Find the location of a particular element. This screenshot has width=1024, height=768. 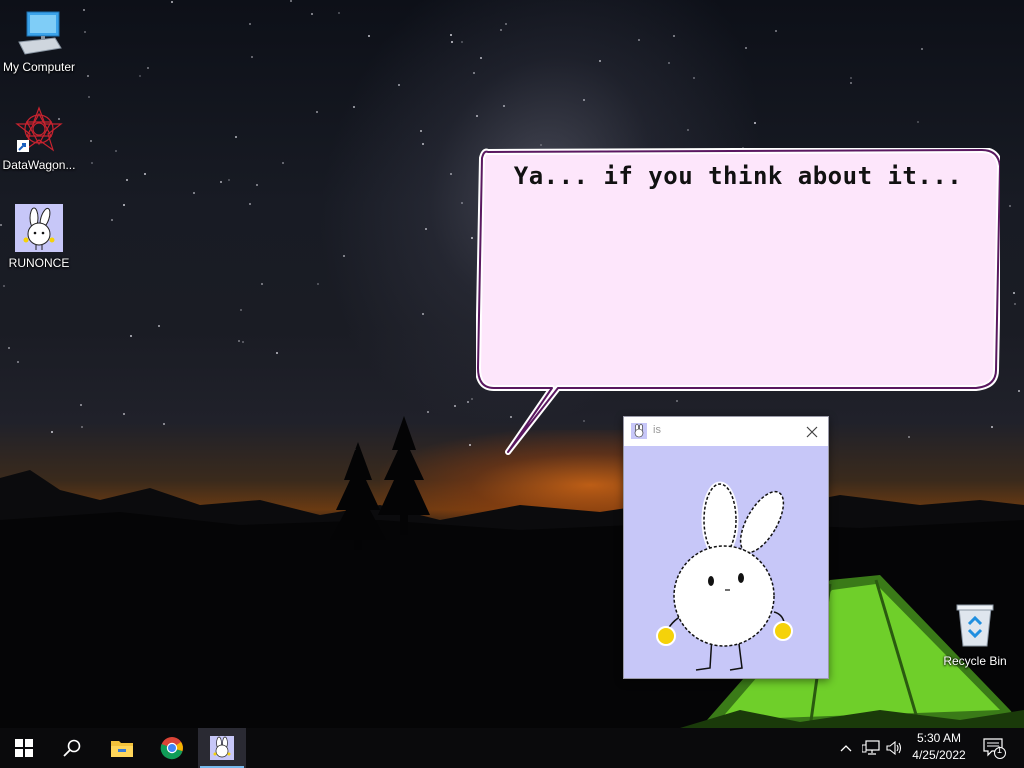

window-client-area is located at coordinates (726, 562).